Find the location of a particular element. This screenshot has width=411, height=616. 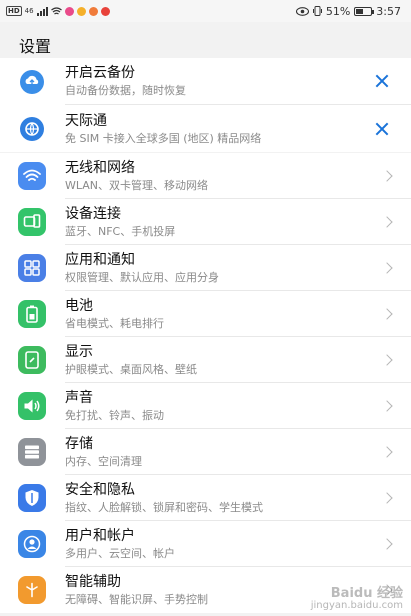

list-item-display: 显示 护眼模式、桌面风格、壁纸 is located at coordinates (205, 360).